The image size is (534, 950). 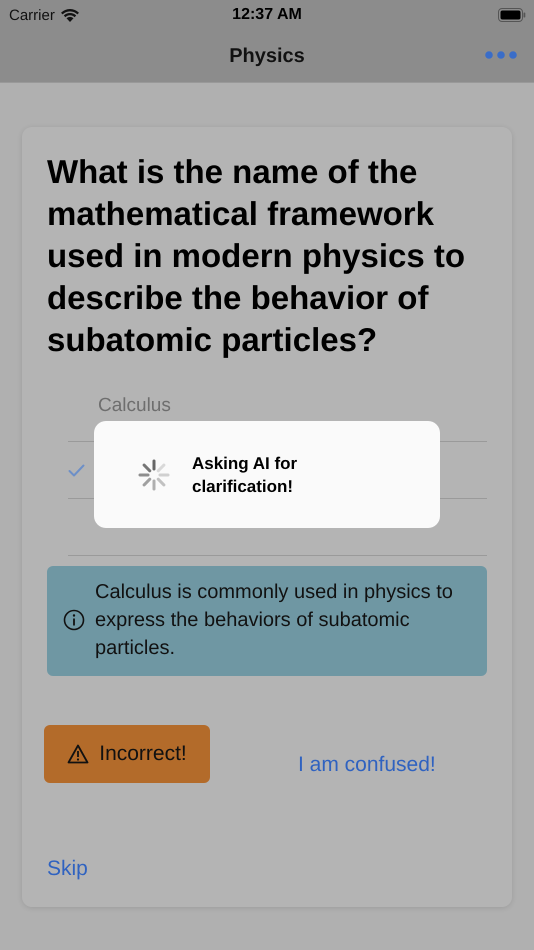 I want to click on incorrect-button: Incorrect!, so click(x=127, y=754).